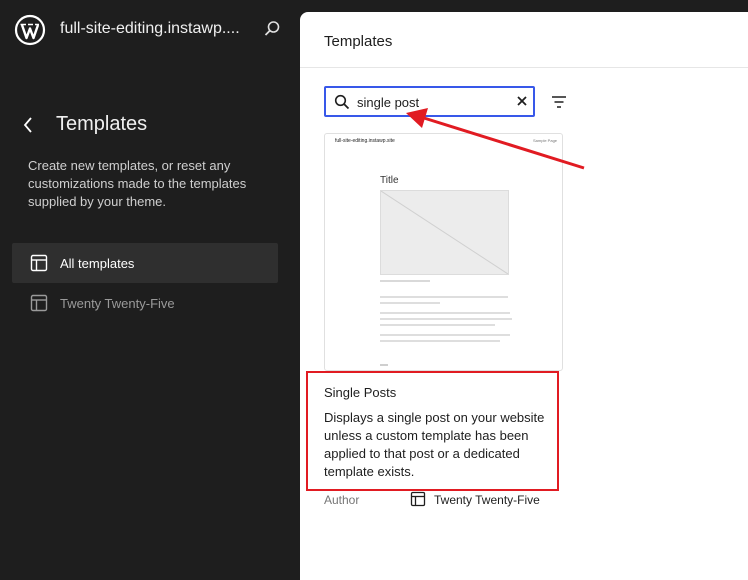  Describe the element at coordinates (487, 500) in the screenshot. I see `author-value: Twenty Twenty-Five` at that location.